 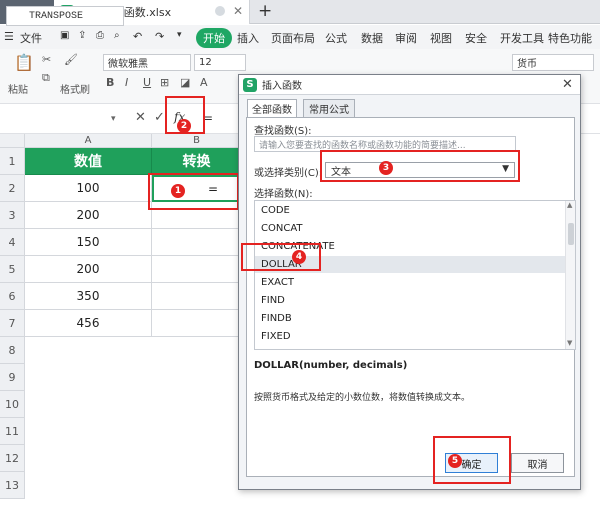 I want to click on print-icon: ⎙, so click(x=100, y=35).